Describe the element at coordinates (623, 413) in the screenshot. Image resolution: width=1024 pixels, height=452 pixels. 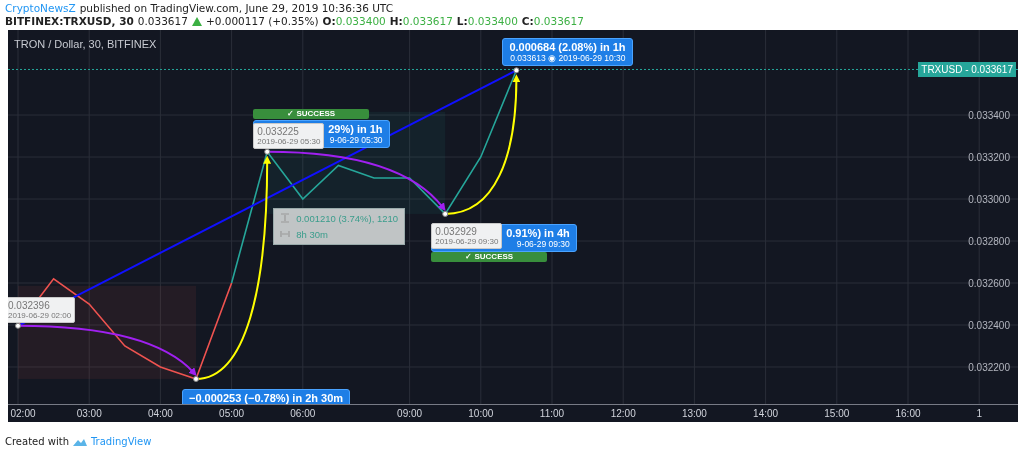
I see `time-axis-label: 12:00` at that location.